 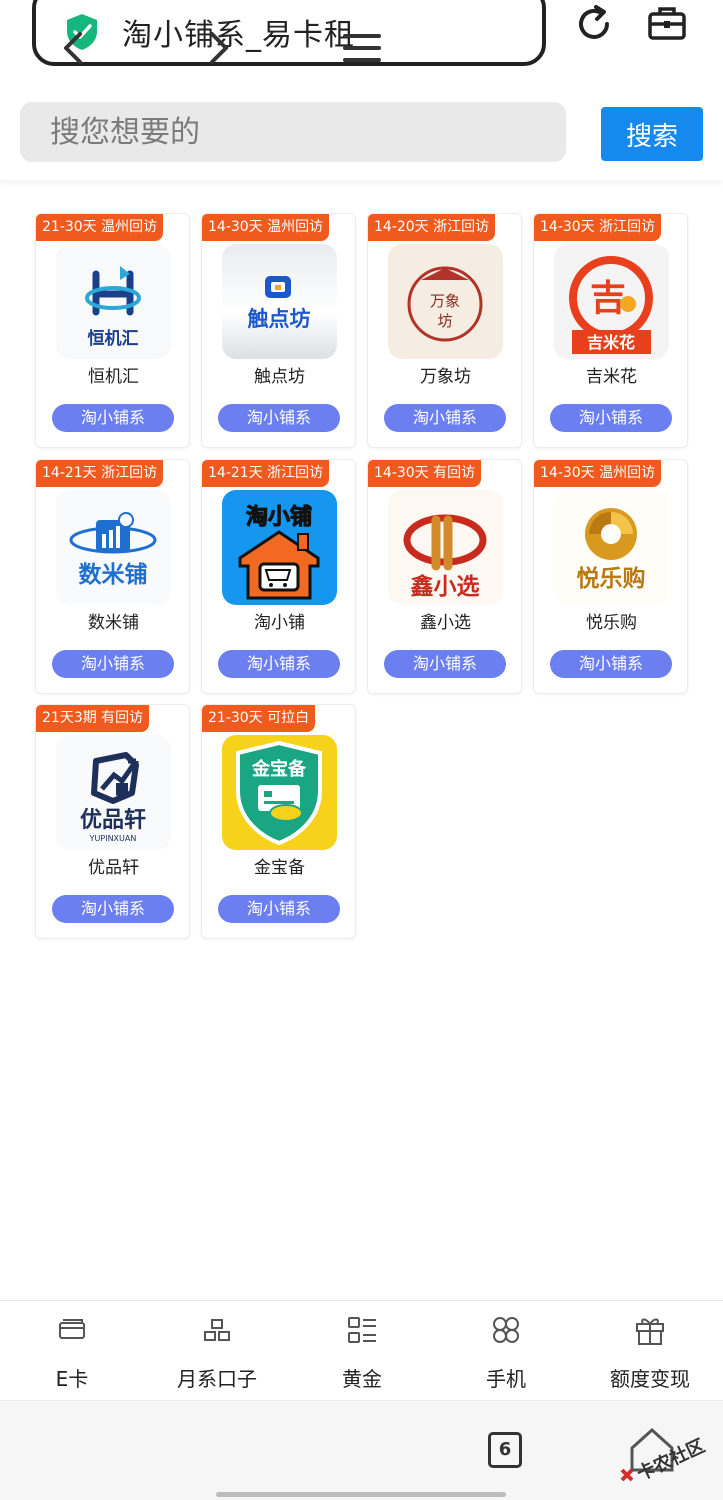 I want to click on product-card-youpinxuan: 21天3期 有回访 优品轩 YUPINXUAN 优品轩 淘小铺系, so click(x=112, y=821).